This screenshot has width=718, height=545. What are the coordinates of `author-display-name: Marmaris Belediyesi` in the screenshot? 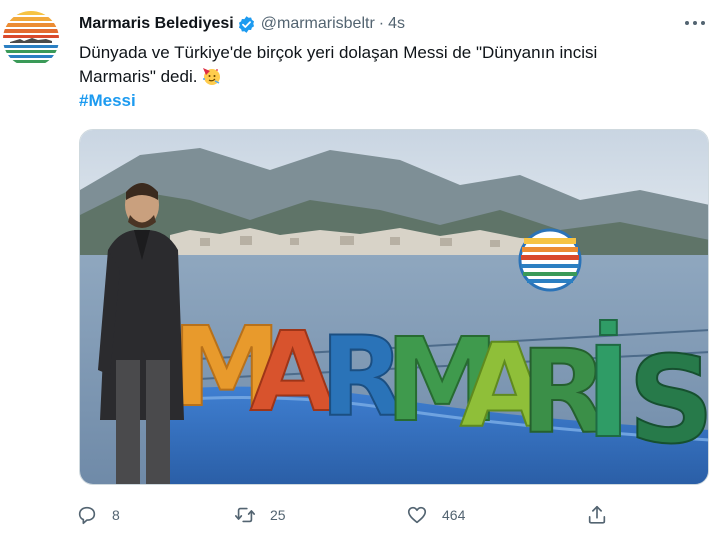 It's located at (156, 24).